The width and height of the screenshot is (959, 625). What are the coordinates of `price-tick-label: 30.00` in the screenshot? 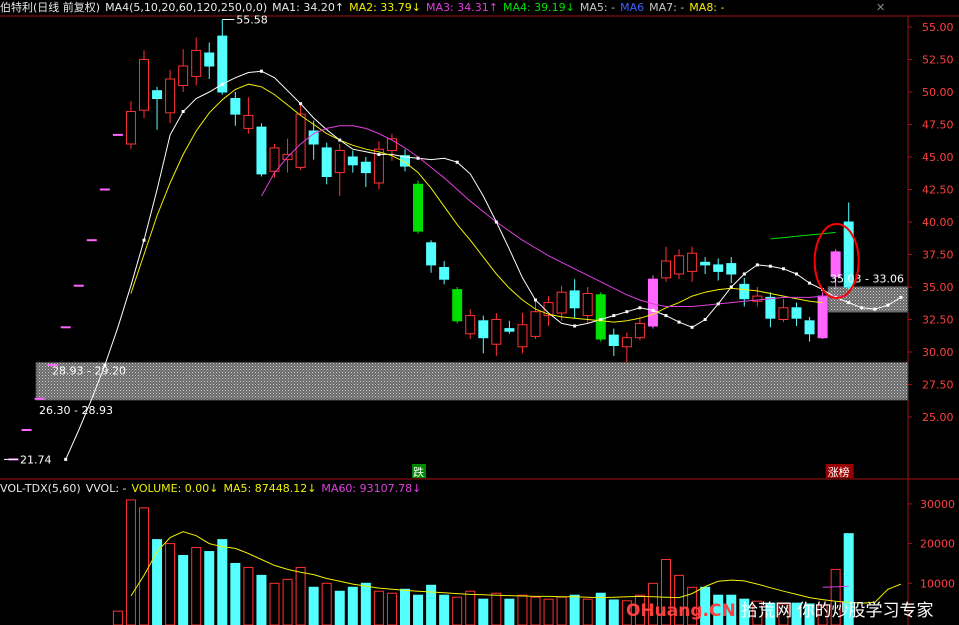 It's located at (938, 352).